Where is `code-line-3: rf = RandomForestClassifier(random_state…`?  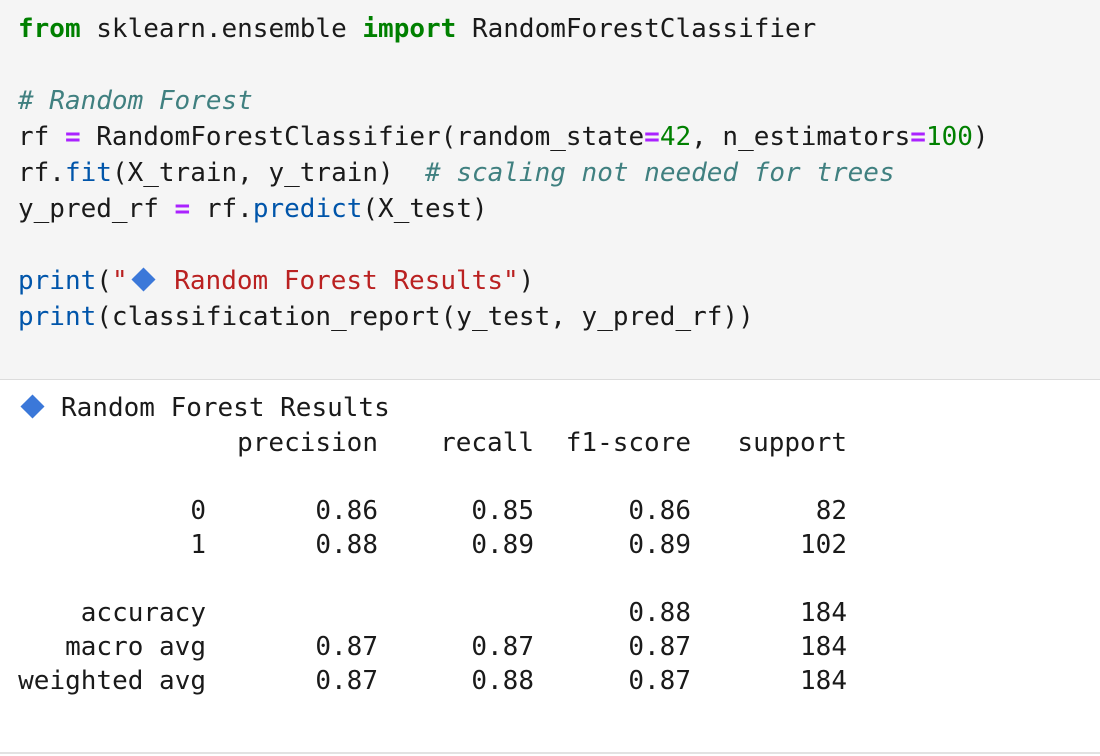
code-line-3: rf = RandomForestClassifier(random_state… is located at coordinates (503, 137).